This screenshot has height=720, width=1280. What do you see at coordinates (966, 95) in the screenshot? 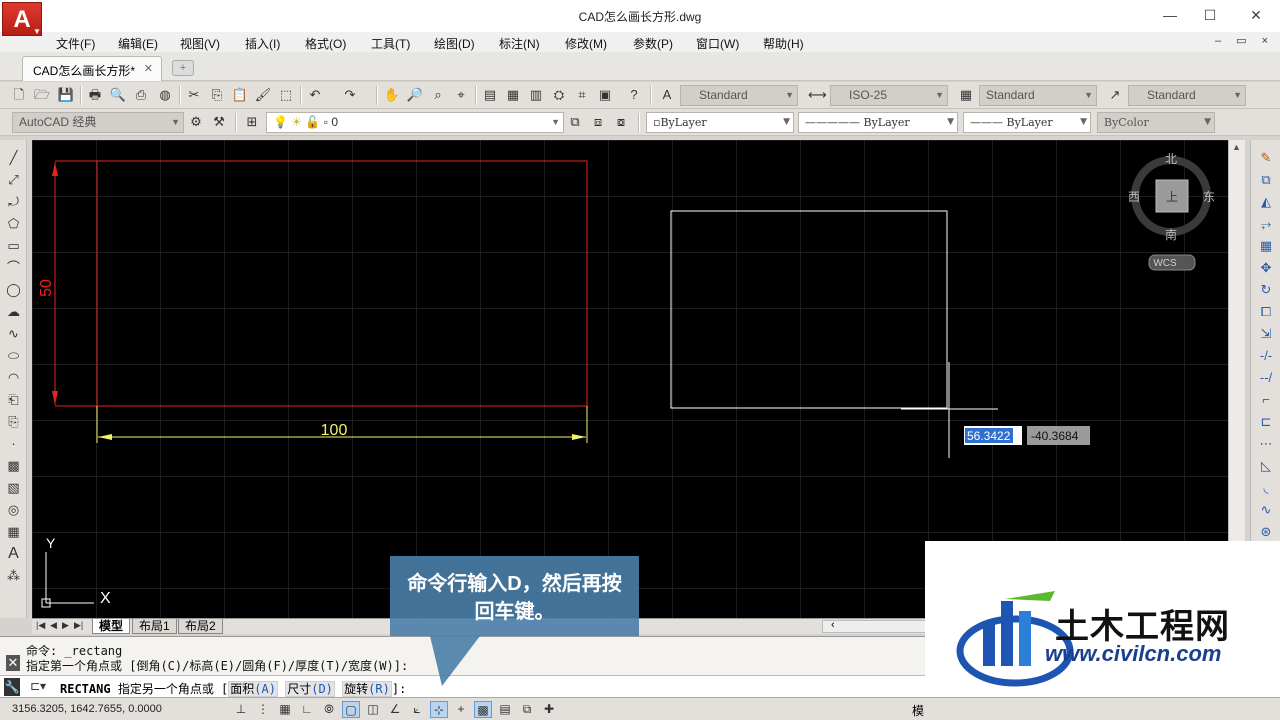
I see `table-style-icon: ▦` at bounding box center [966, 95].